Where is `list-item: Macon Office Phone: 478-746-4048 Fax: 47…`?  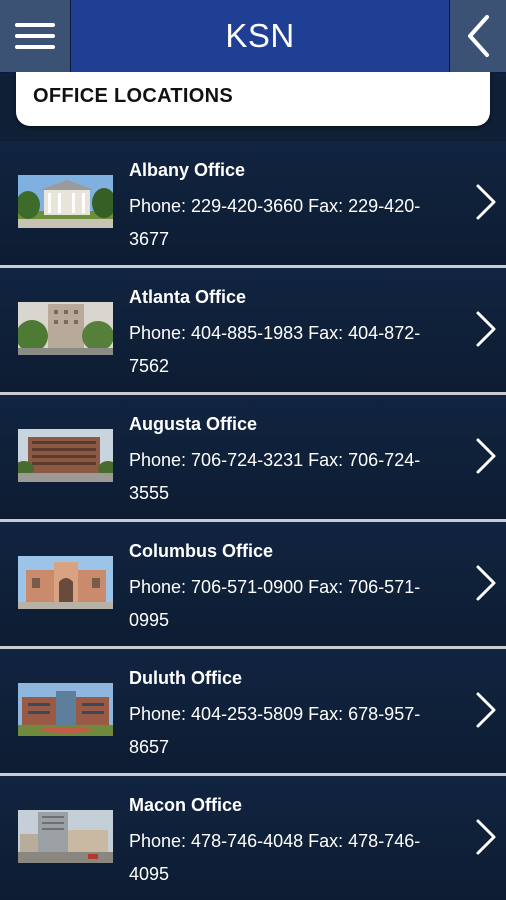
list-item: Macon Office Phone: 478-746-4048 Fax: 47… is located at coordinates (253, 838).